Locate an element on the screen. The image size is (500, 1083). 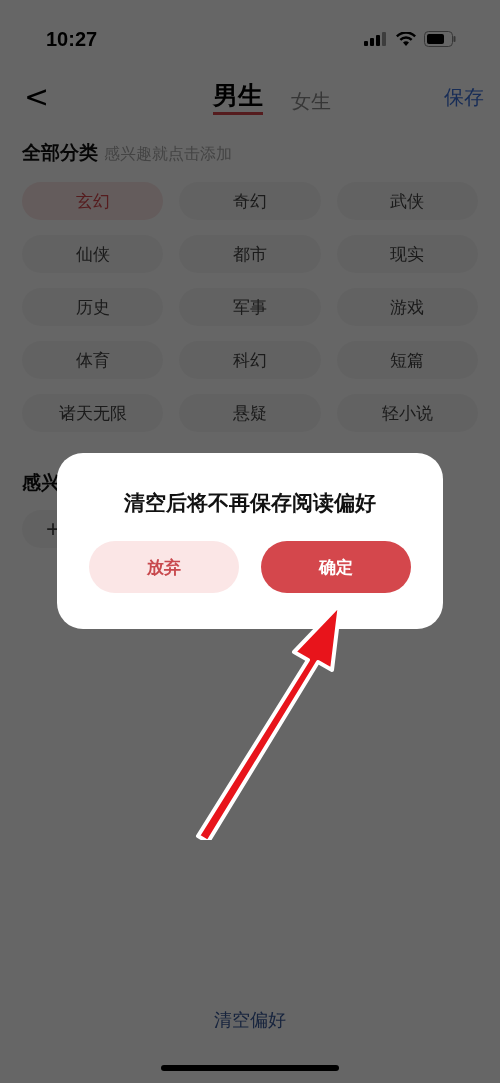
cancel-button: 放弃 is located at coordinates (164, 567).